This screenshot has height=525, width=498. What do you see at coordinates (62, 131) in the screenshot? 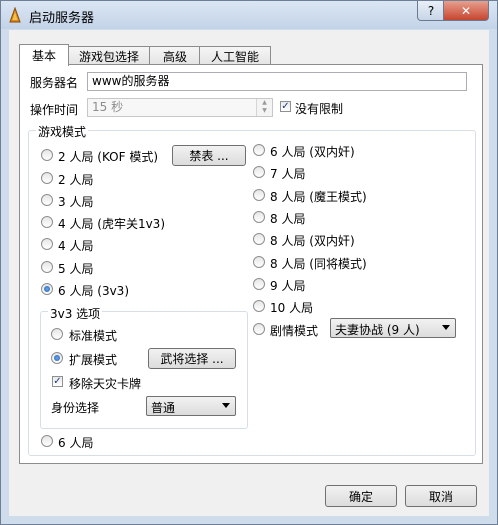
I see `game-mode-legend: 游戏模式` at bounding box center [62, 131].